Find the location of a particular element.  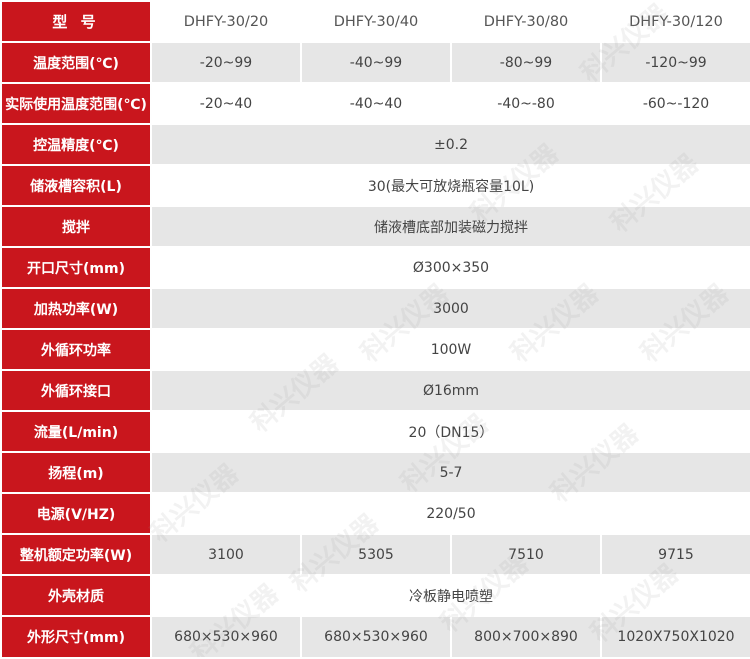

spec-value: -40~40 is located at coordinates (376, 103).